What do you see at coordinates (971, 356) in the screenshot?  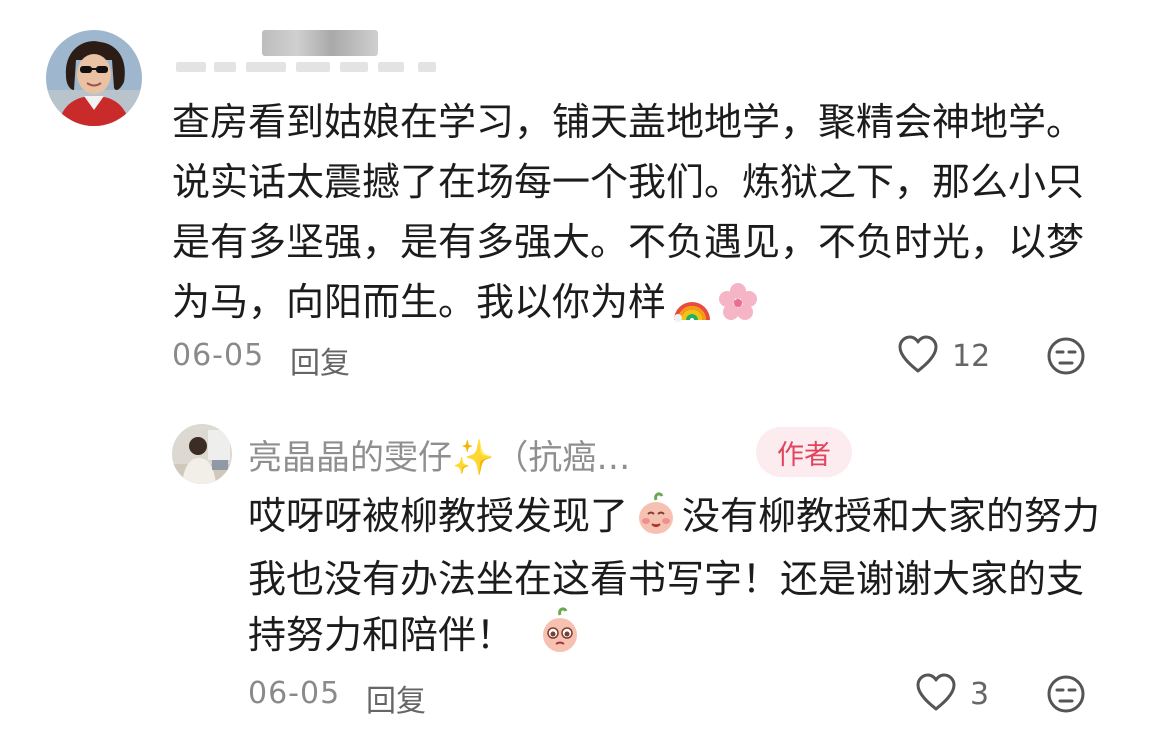 I see `comment-like-count: 12` at bounding box center [971, 356].